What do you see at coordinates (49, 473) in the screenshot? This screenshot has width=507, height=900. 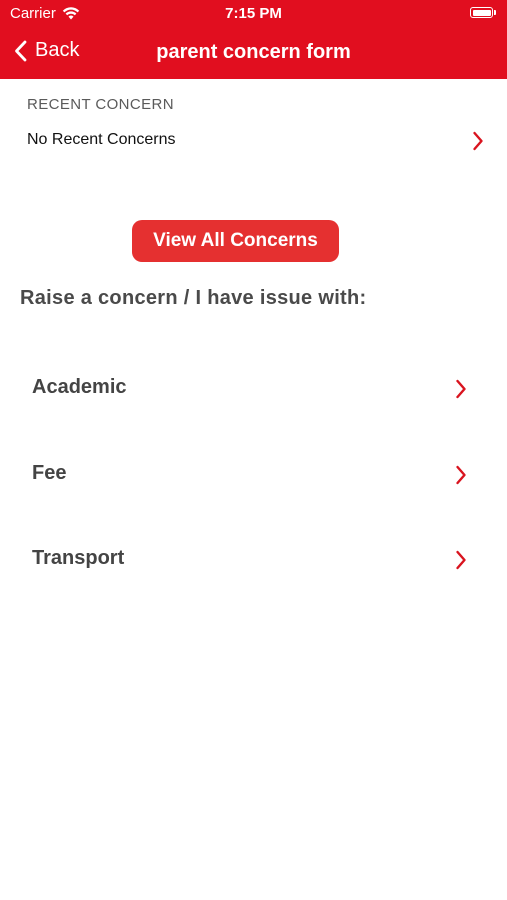 I see `issue-label: Fee` at bounding box center [49, 473].